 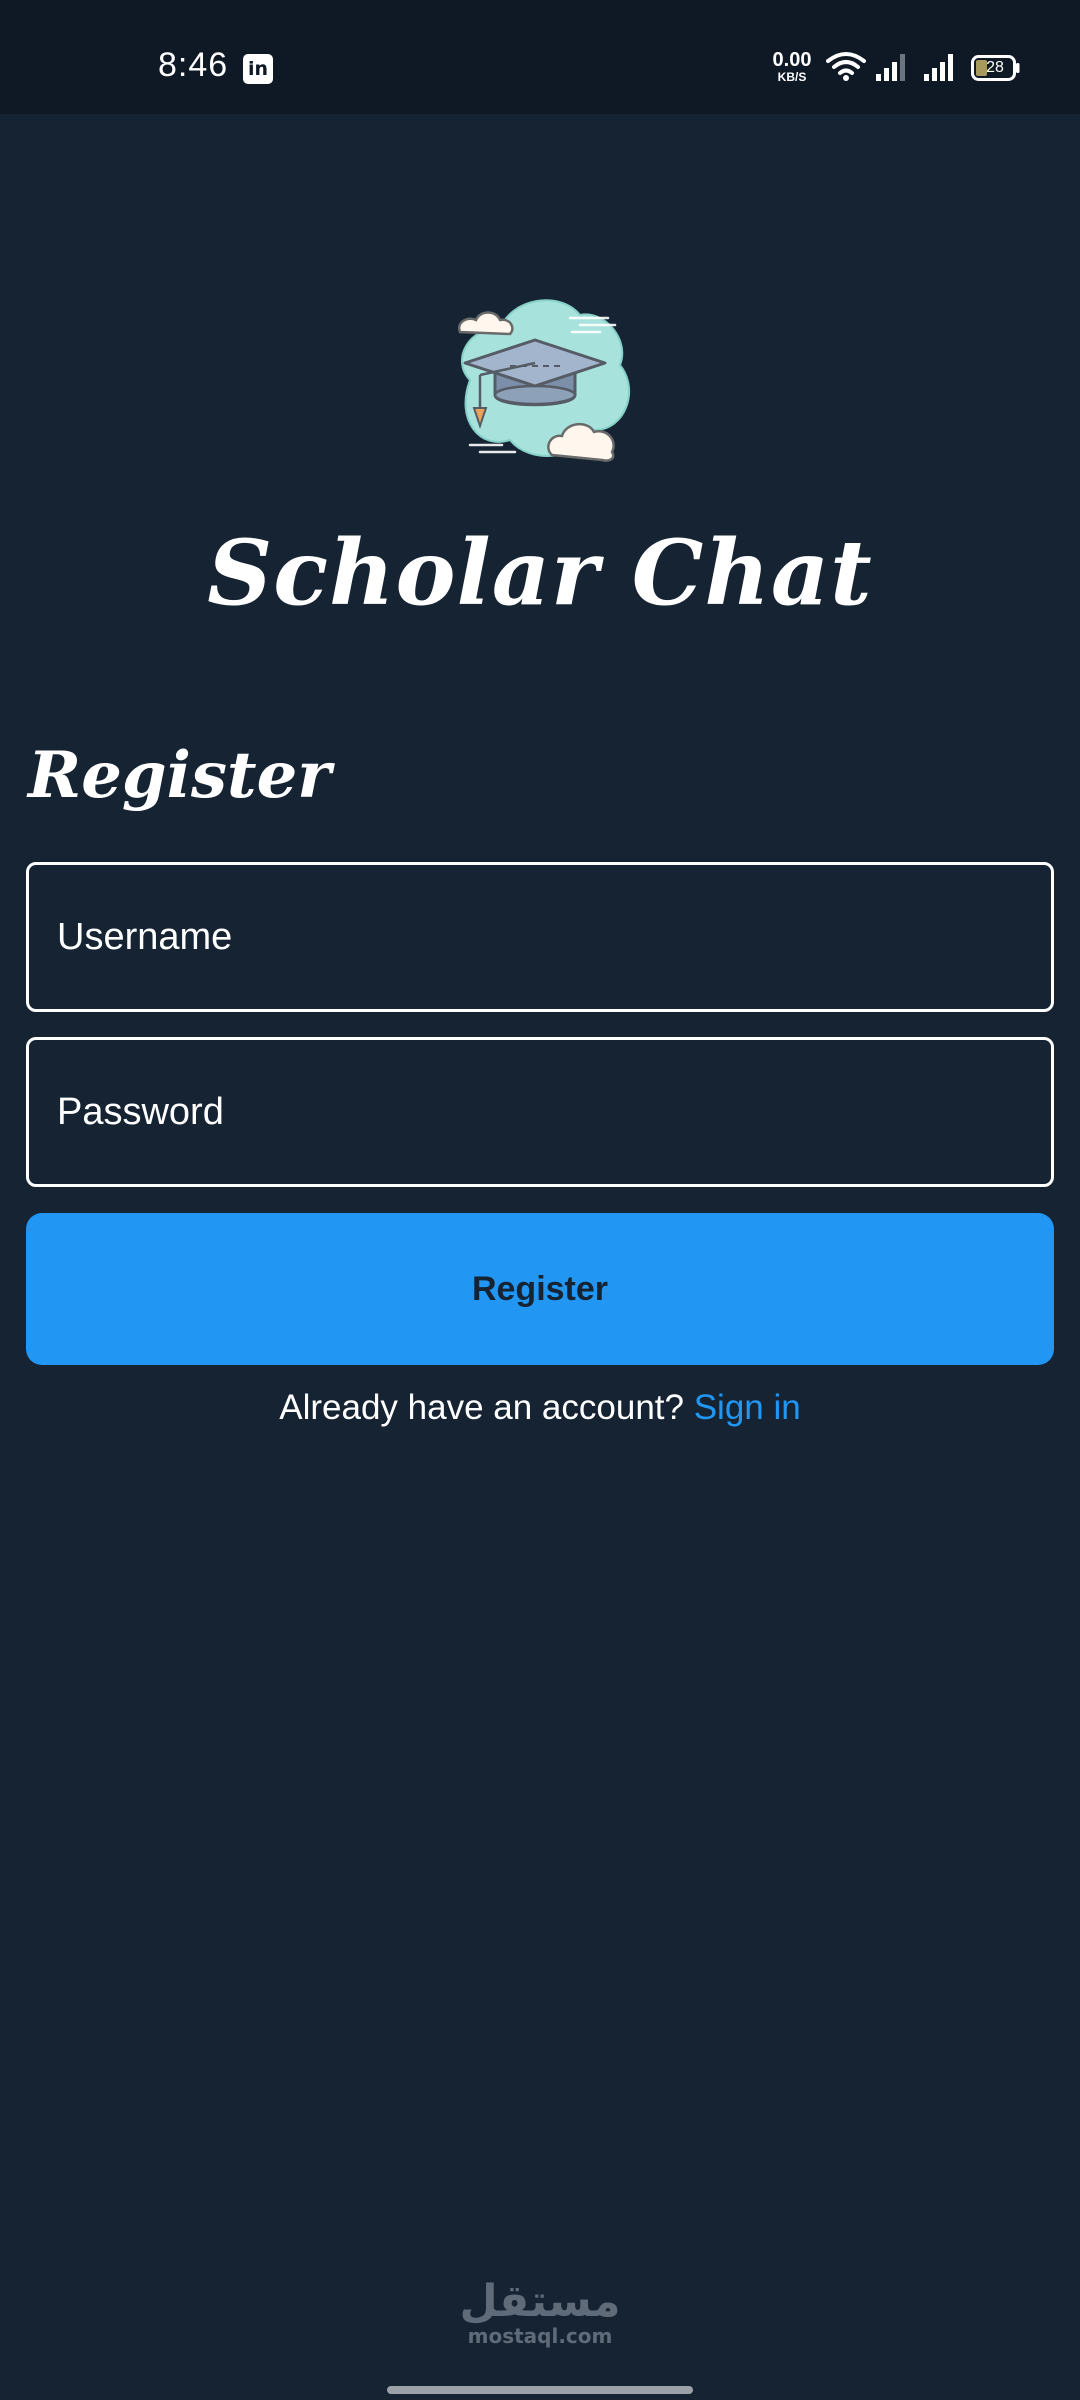 I want to click on network-speed-value: 0.00, so click(x=792, y=60).